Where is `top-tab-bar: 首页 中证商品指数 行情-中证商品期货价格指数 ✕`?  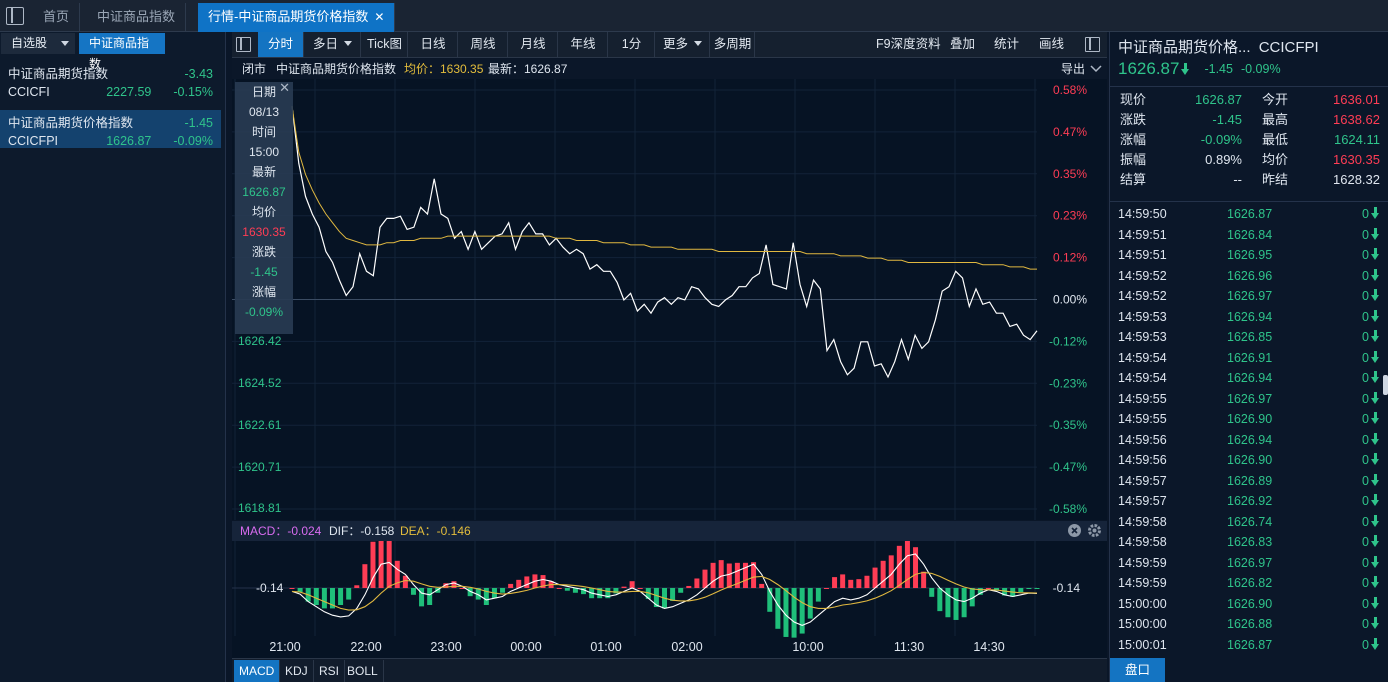
top-tab-bar: 首页 中证商品指数 行情-中证商品期货价格指数 ✕ is located at coordinates (694, 16).